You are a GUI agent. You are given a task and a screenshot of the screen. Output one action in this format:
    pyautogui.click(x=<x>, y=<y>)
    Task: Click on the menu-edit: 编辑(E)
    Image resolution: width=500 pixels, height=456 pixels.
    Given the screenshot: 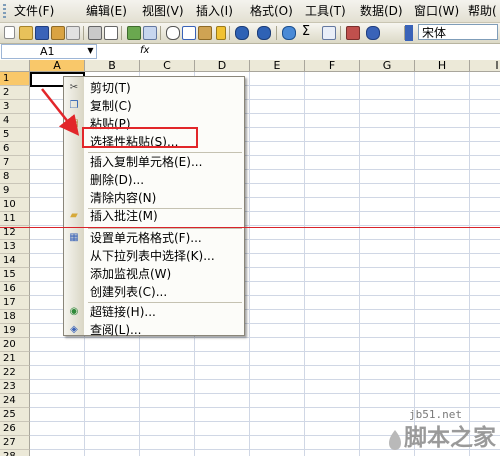 What is the action you would take?
    pyautogui.click(x=106, y=11)
    